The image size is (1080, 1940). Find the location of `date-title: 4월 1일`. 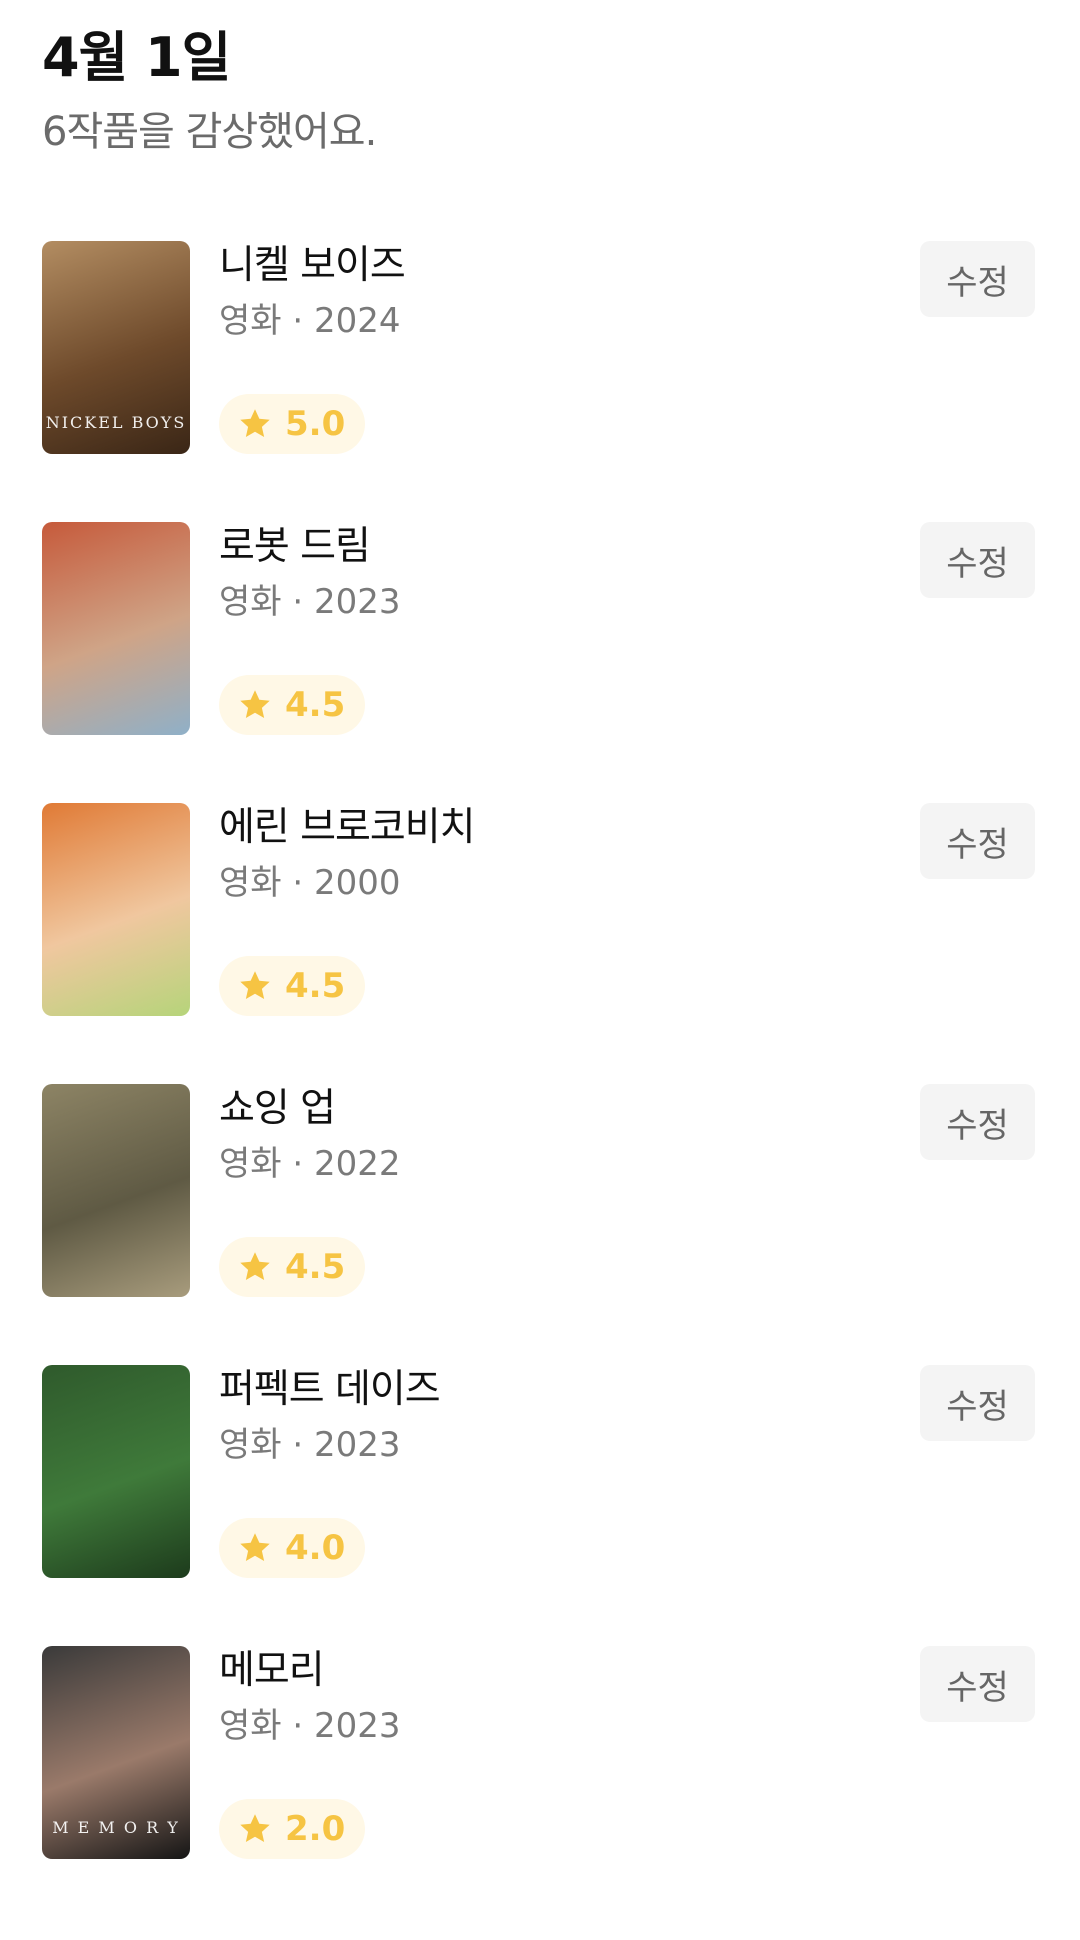

date-title: 4월 1일 is located at coordinates (136, 57).